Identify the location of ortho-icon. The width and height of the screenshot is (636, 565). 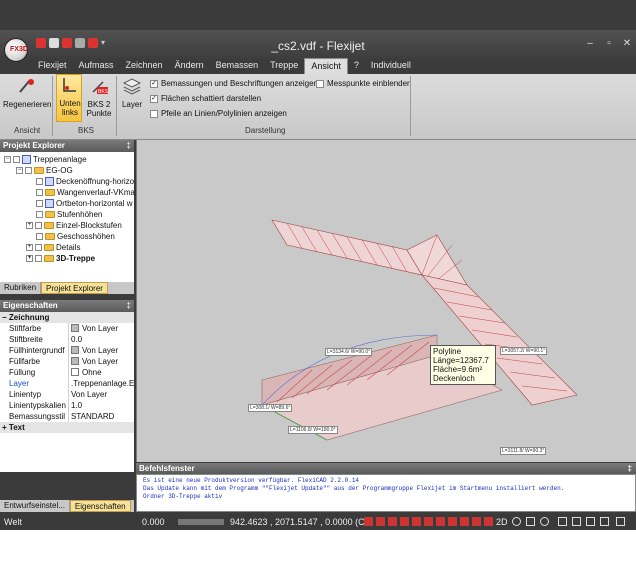
(392, 521).